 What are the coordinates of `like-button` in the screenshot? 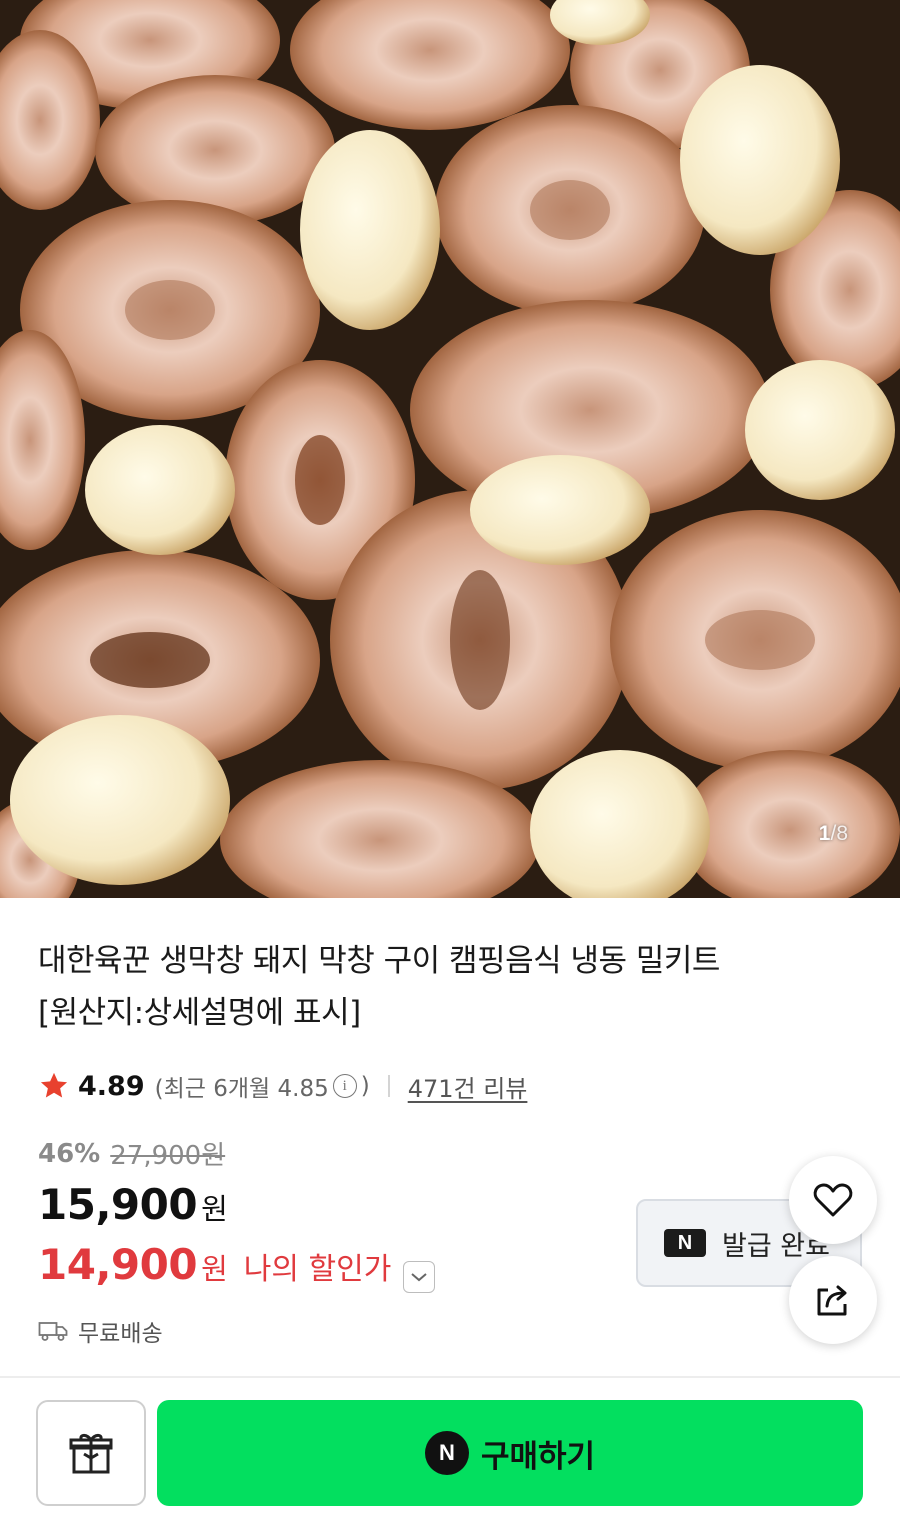 It's located at (833, 1200).